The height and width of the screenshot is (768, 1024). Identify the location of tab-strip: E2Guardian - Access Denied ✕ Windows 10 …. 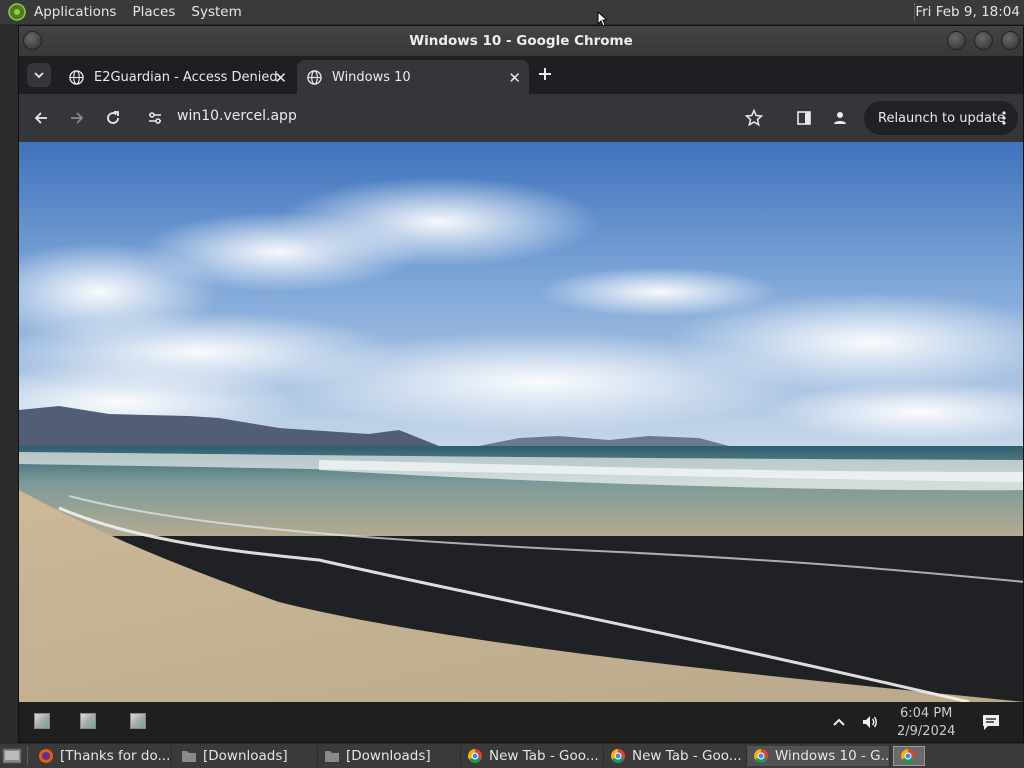
(521, 75).